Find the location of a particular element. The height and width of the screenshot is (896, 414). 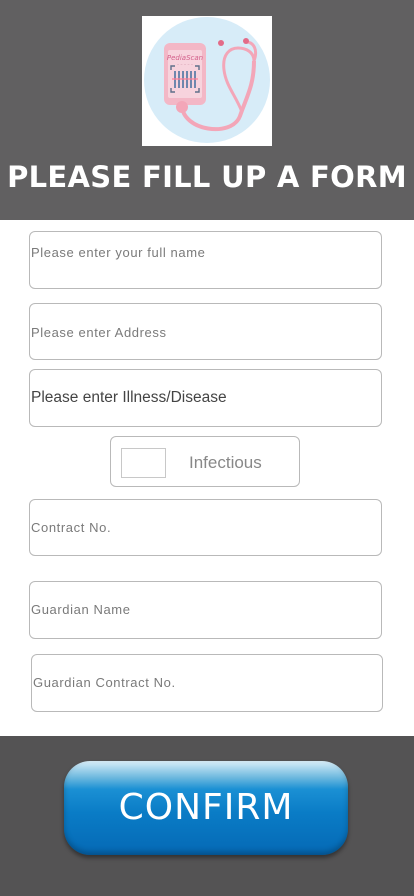

confirm-button-label: CONFIRM is located at coordinates (206, 807).